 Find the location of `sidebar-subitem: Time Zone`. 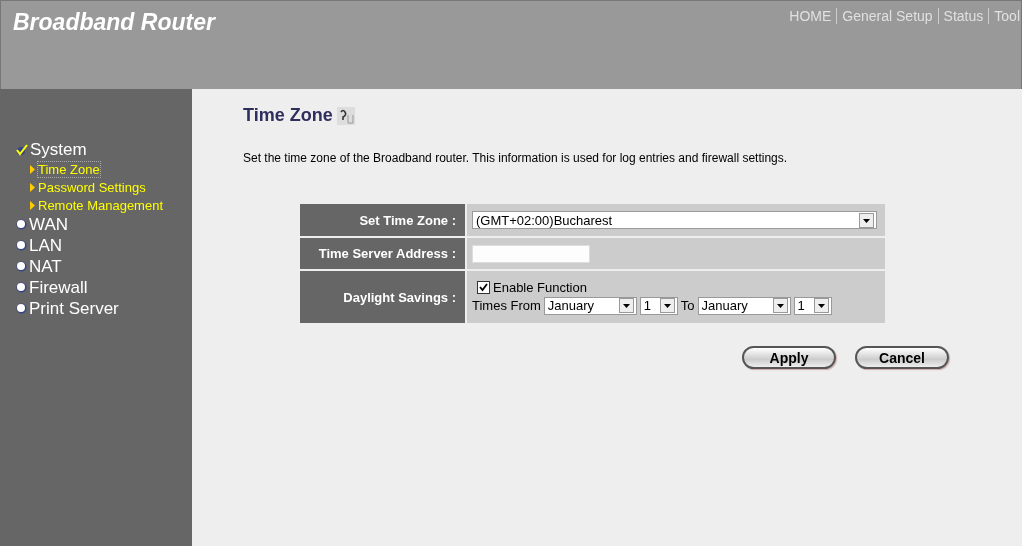

sidebar-subitem: Time Zone is located at coordinates (69, 169).